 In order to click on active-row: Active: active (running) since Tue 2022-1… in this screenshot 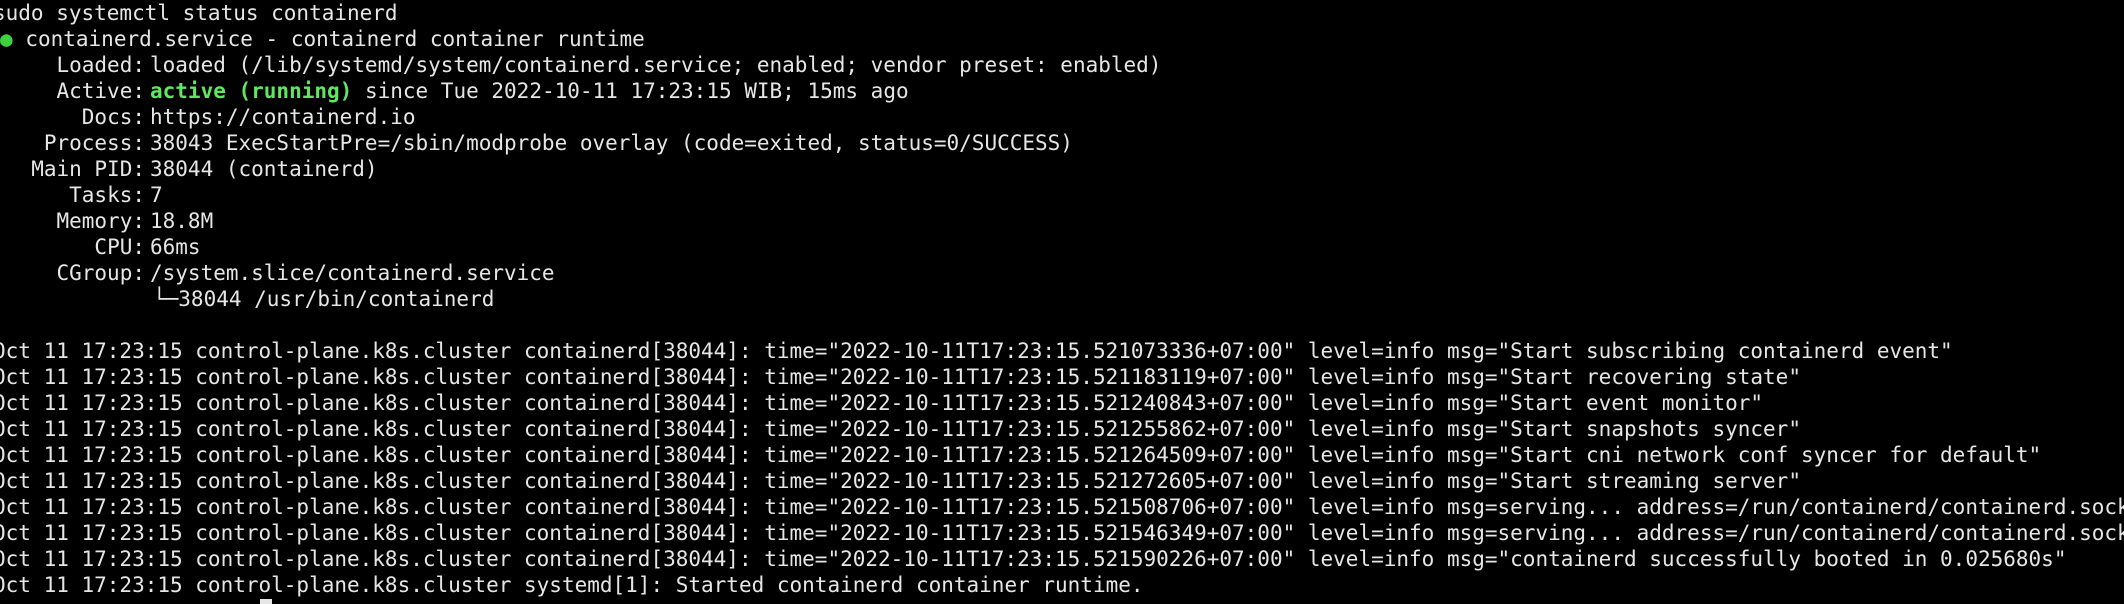, I will do `click(454, 91)`.